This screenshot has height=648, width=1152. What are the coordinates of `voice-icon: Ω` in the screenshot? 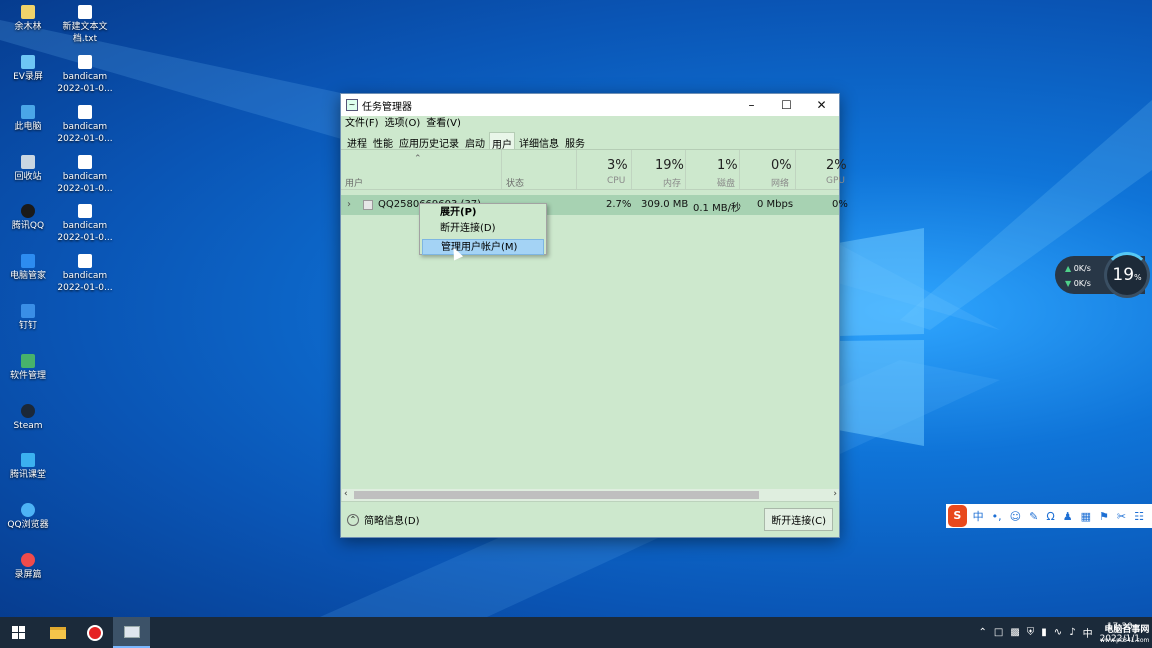 It's located at (1050, 516).